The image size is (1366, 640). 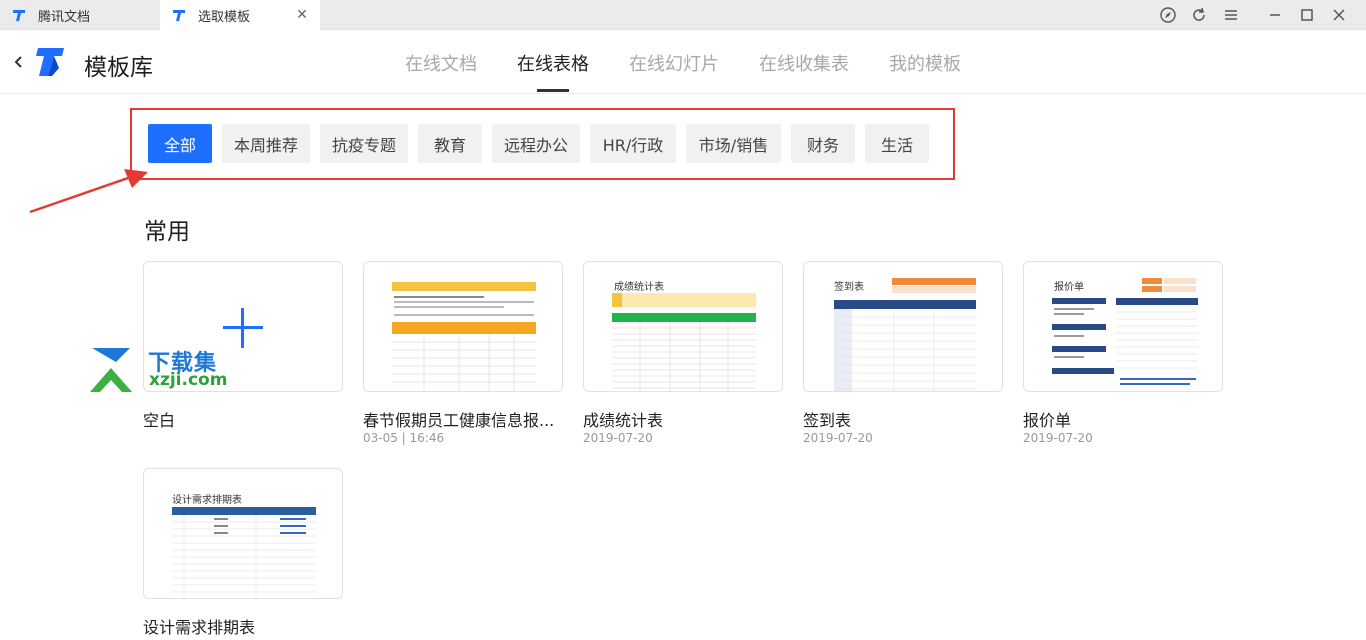 I want to click on plus-icon, so click(x=243, y=328).